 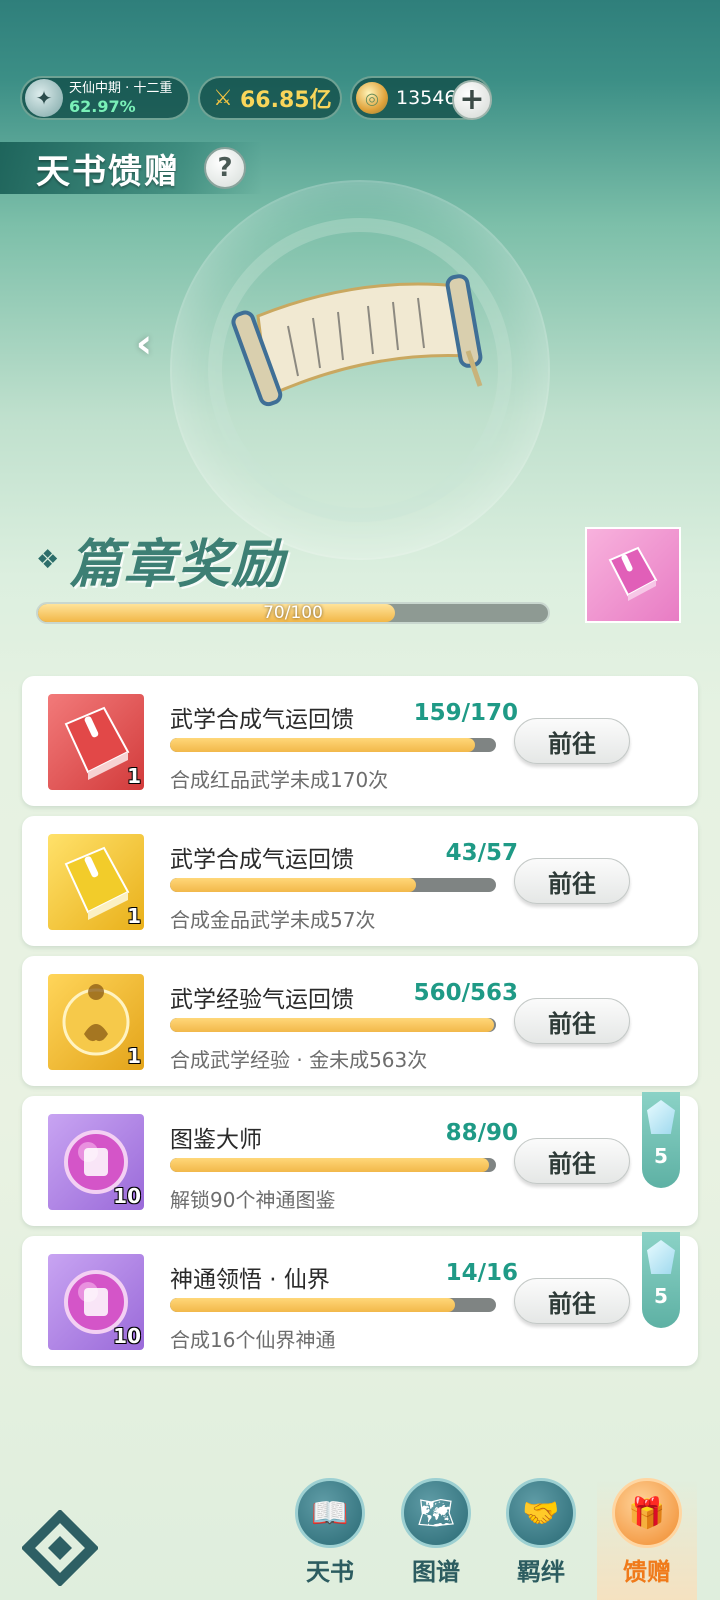 What do you see at coordinates (481, 853) in the screenshot?
I see `task-progress-text: 43/57` at bounding box center [481, 853].